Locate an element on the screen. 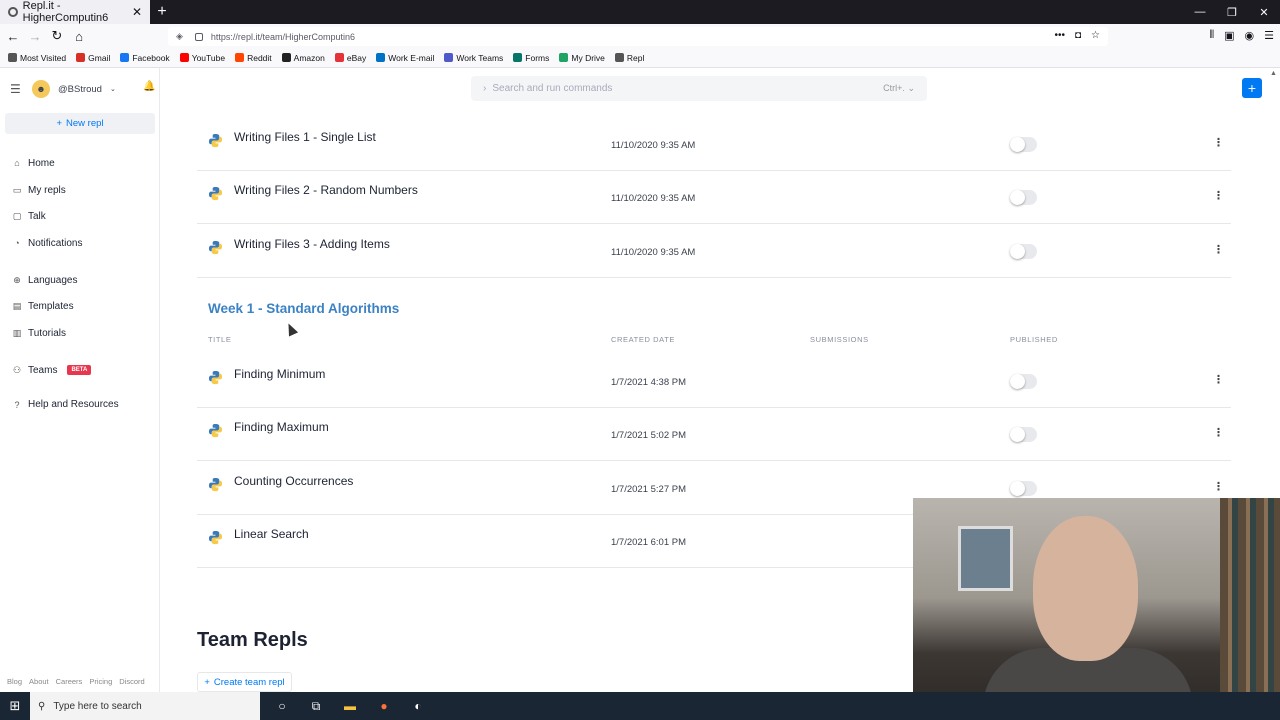  sidebar-toggle-icon: ▣ is located at coordinates (1229, 35).